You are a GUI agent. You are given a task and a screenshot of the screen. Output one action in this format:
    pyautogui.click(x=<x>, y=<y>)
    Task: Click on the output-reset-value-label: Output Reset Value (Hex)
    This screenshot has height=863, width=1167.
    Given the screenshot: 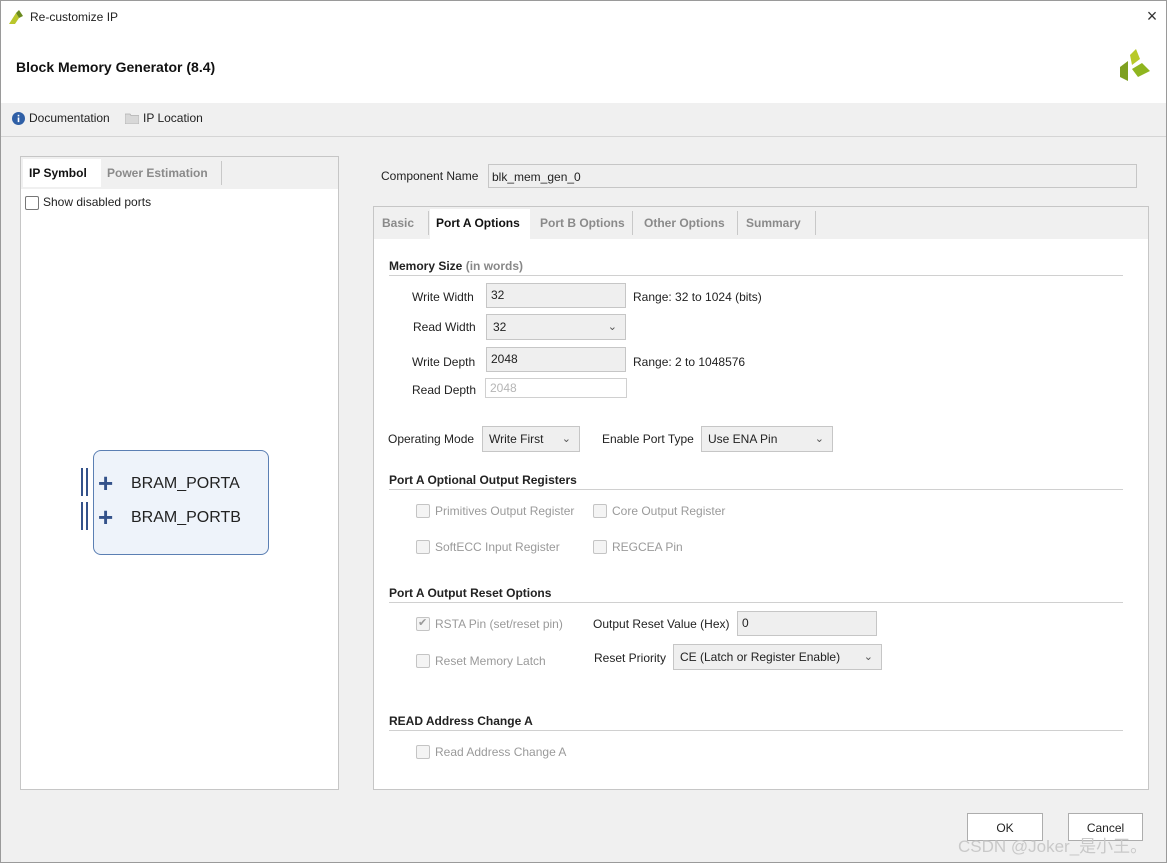 What is the action you would take?
    pyautogui.click(x=661, y=624)
    